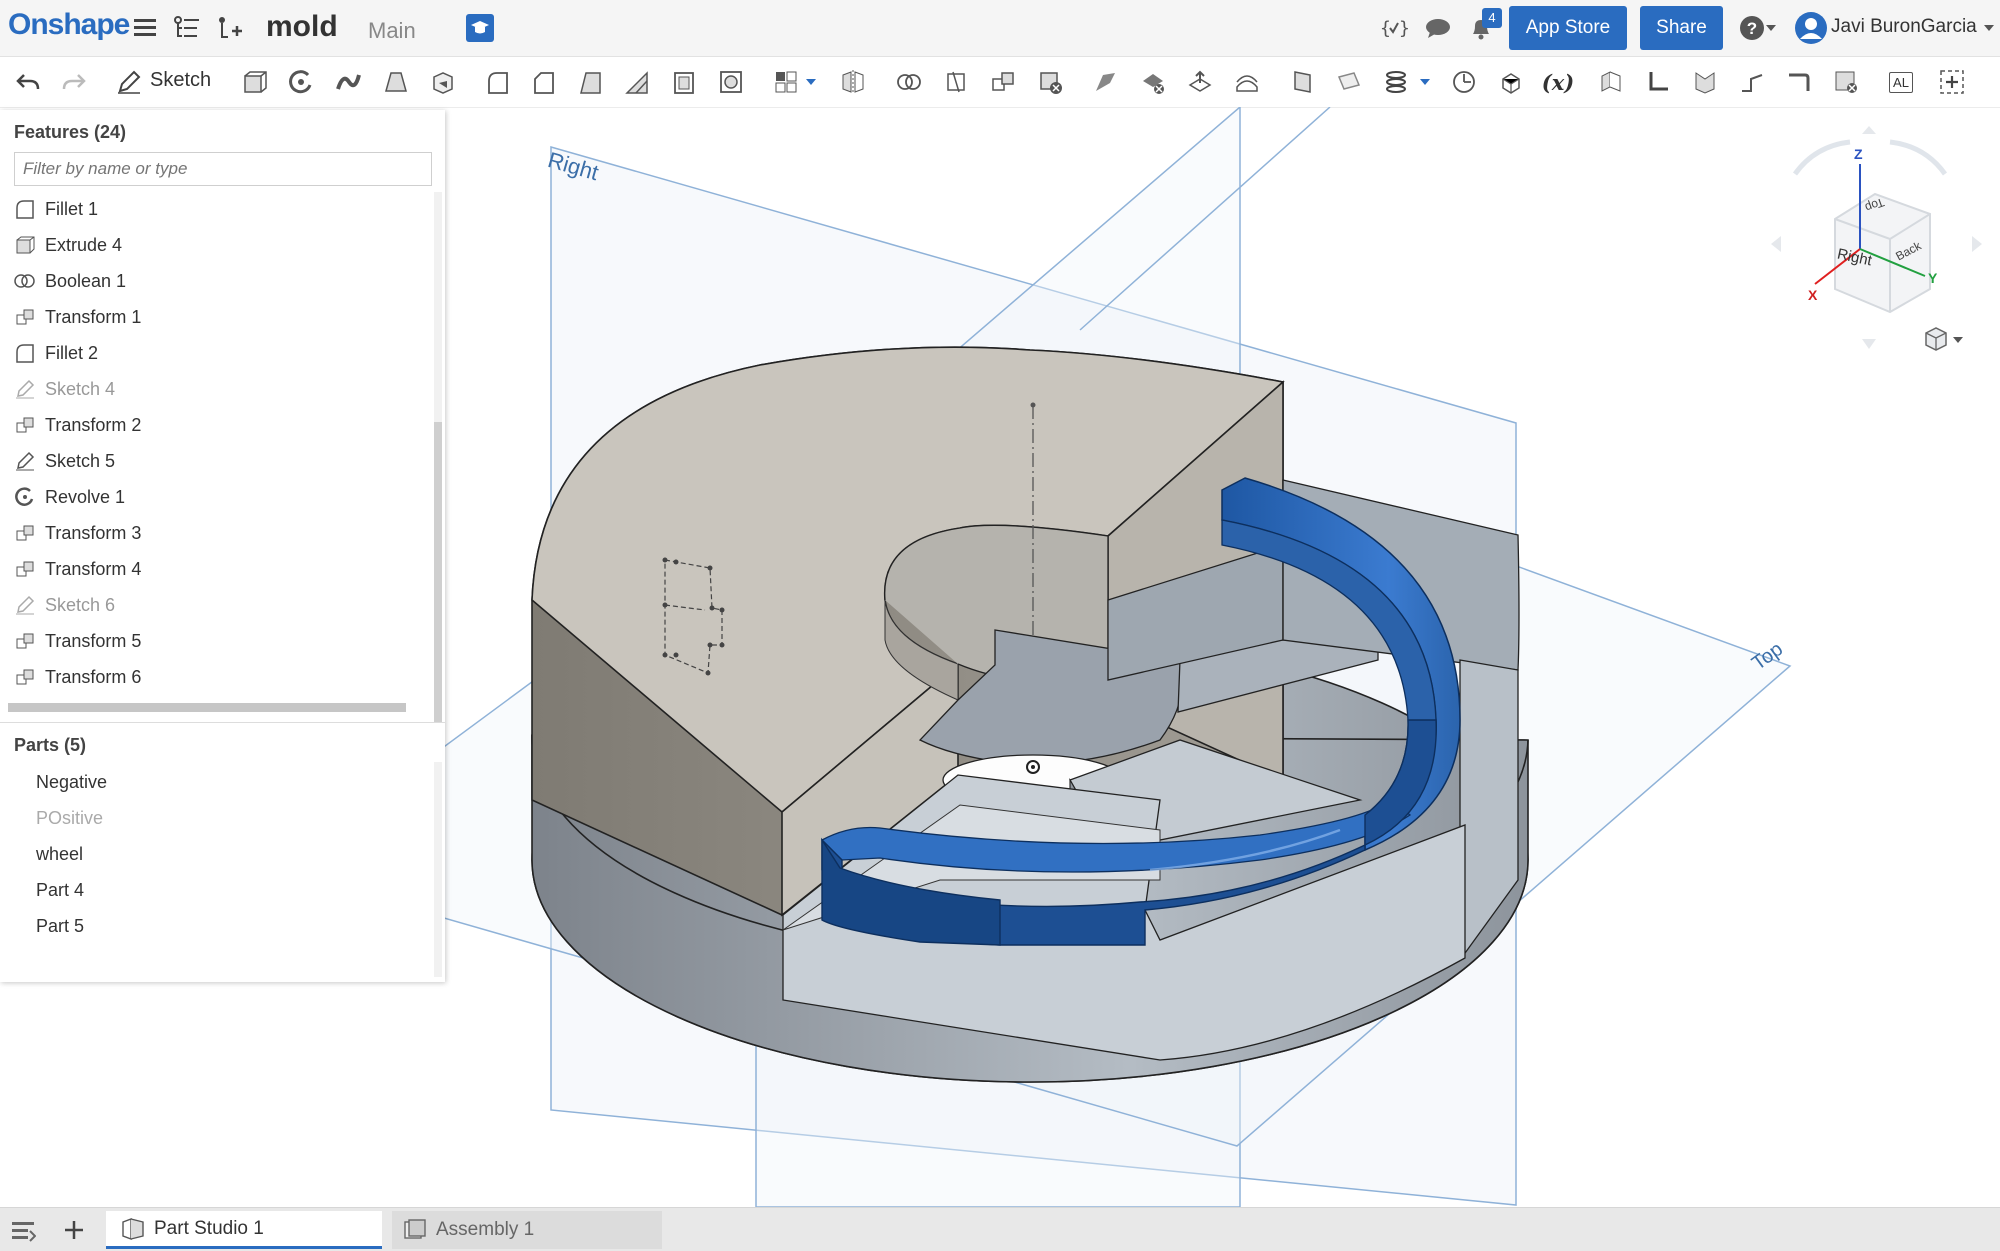  What do you see at coordinates (68, 245) in the screenshot?
I see `feature-item: Extrude 4` at bounding box center [68, 245].